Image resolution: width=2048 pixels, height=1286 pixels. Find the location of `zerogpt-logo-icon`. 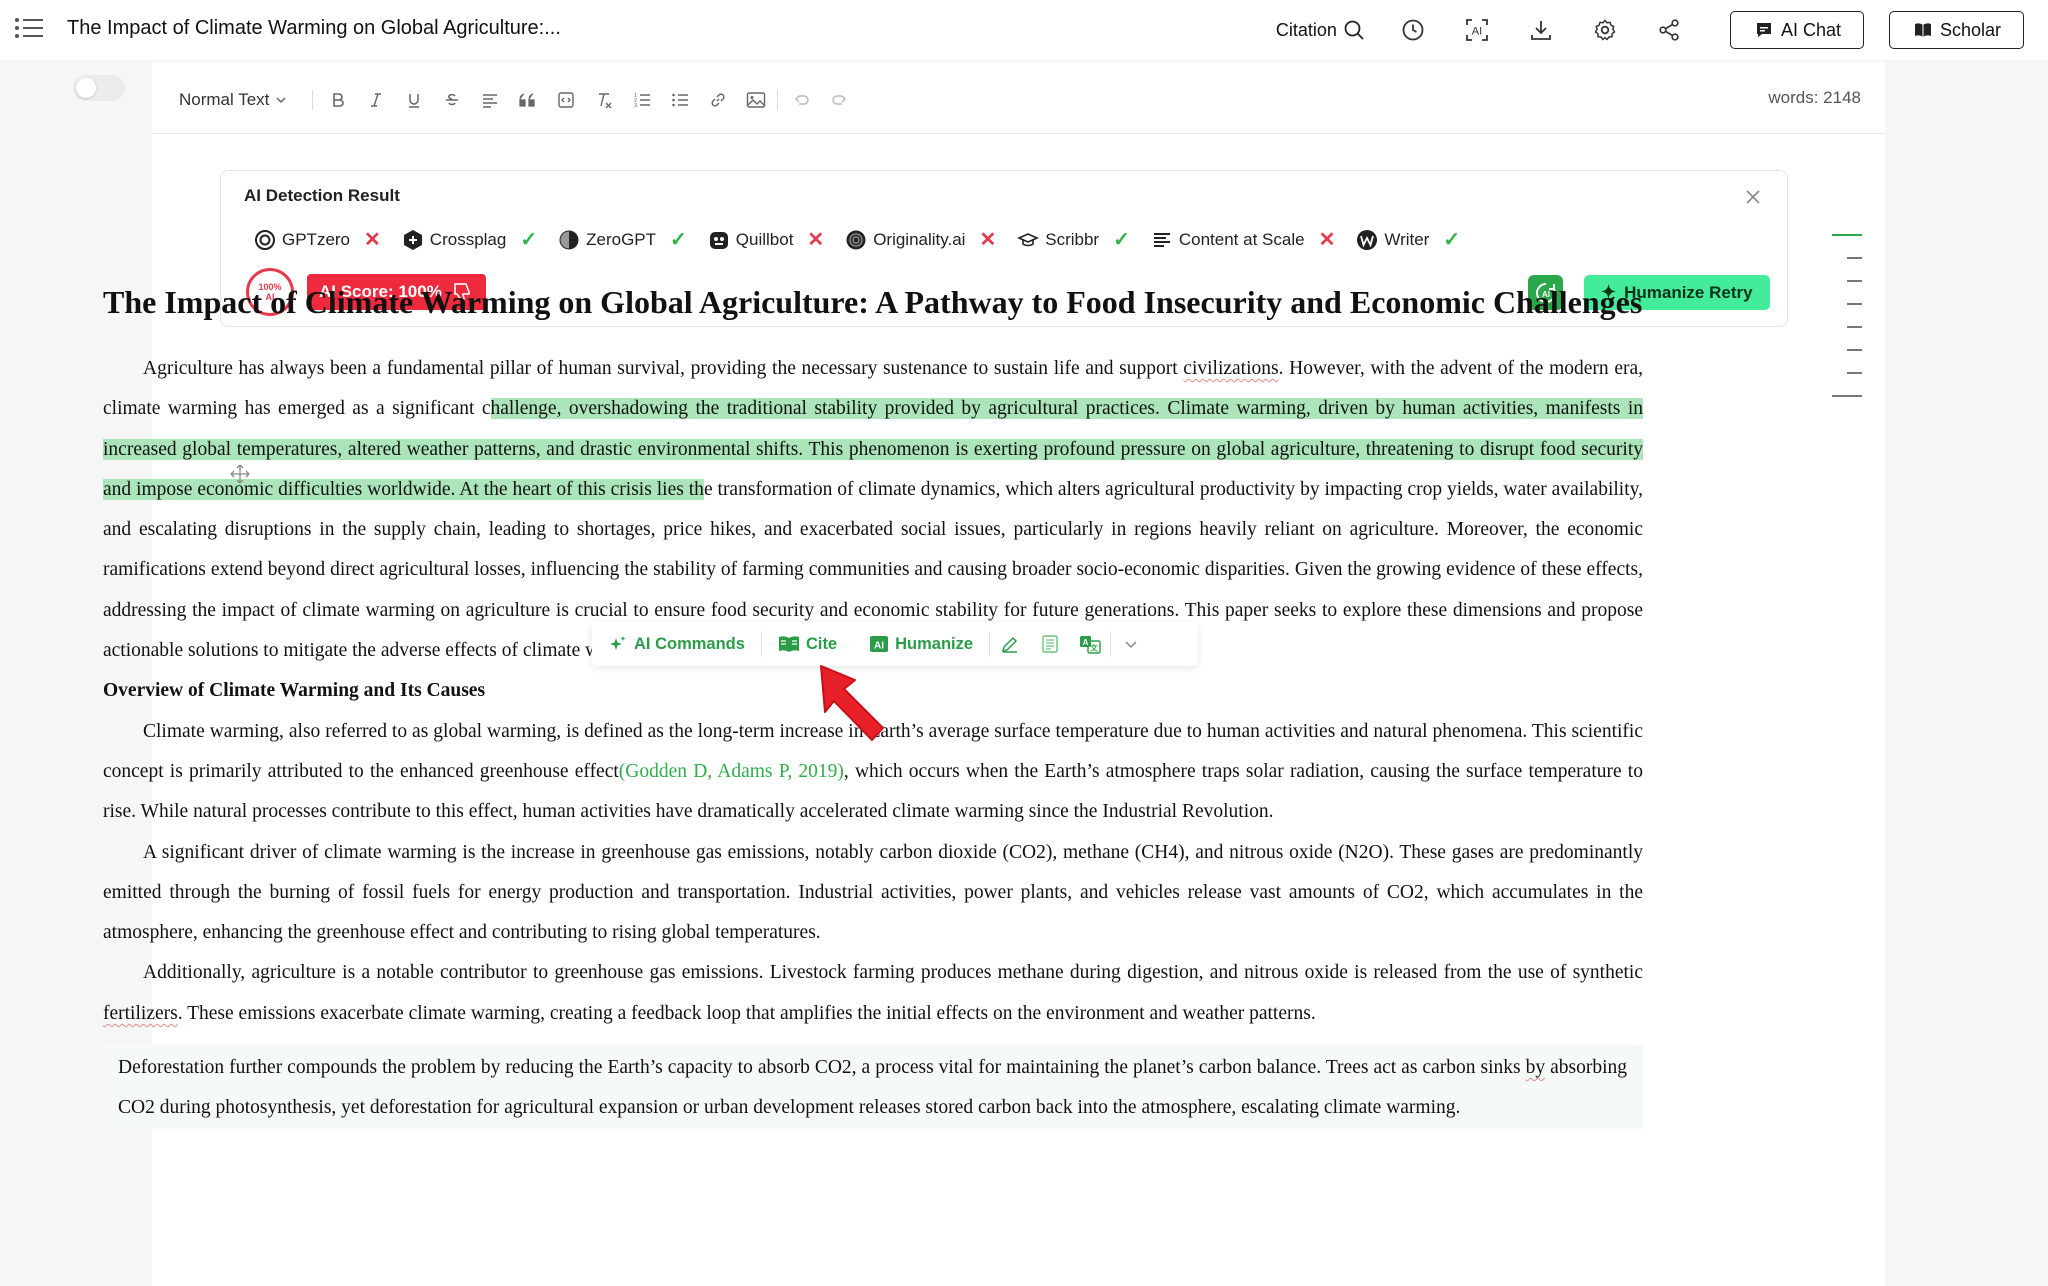

zerogpt-logo-icon is located at coordinates (569, 240).